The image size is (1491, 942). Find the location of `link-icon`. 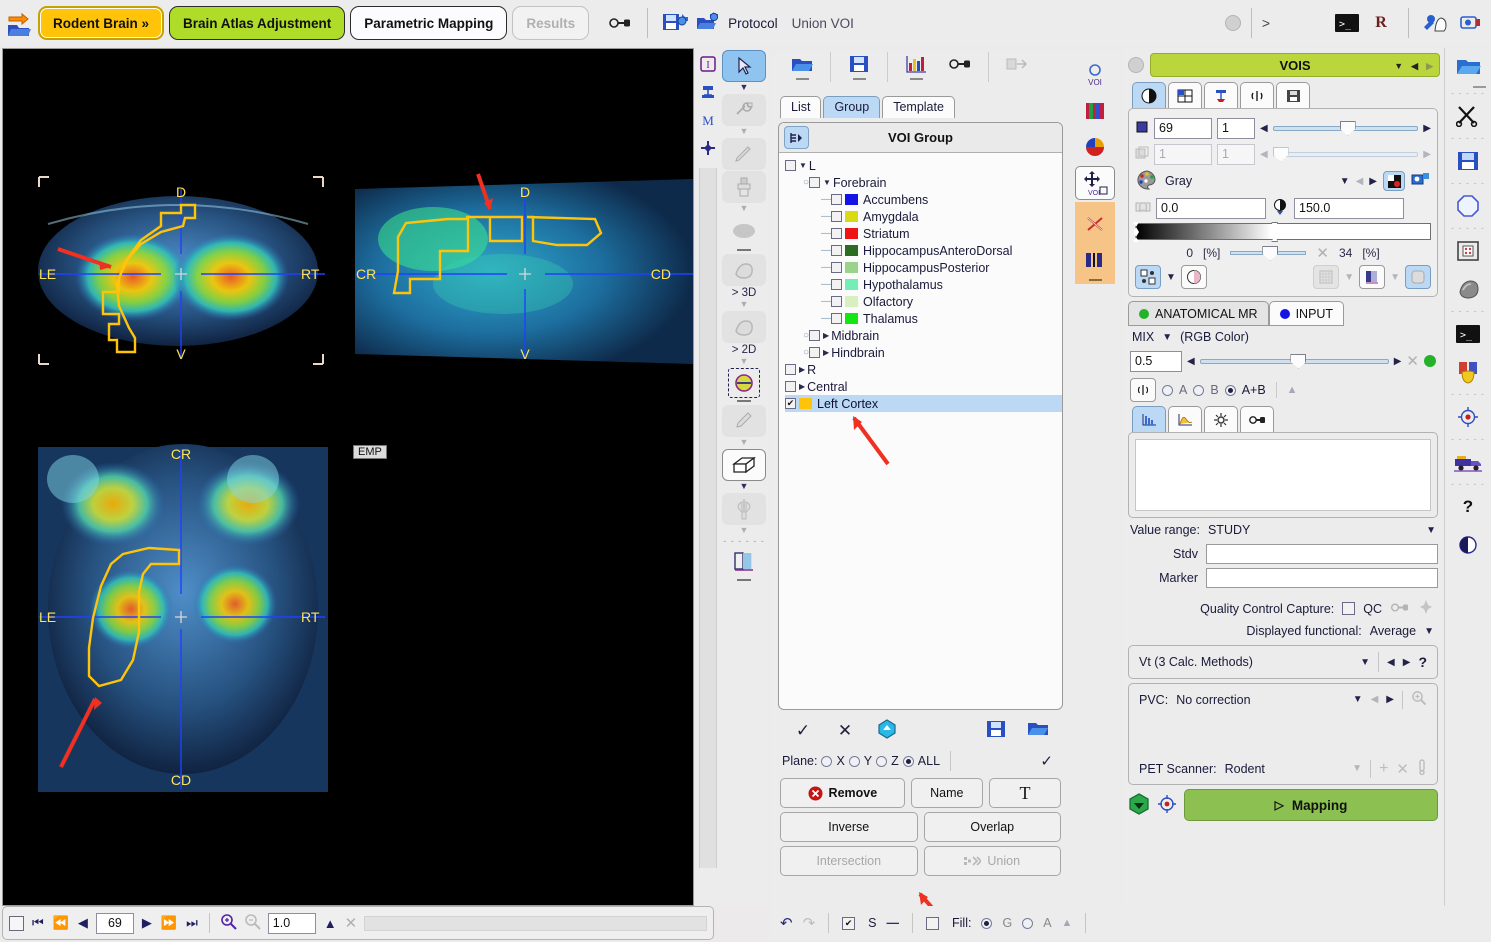

link-icon is located at coordinates (960, 68).